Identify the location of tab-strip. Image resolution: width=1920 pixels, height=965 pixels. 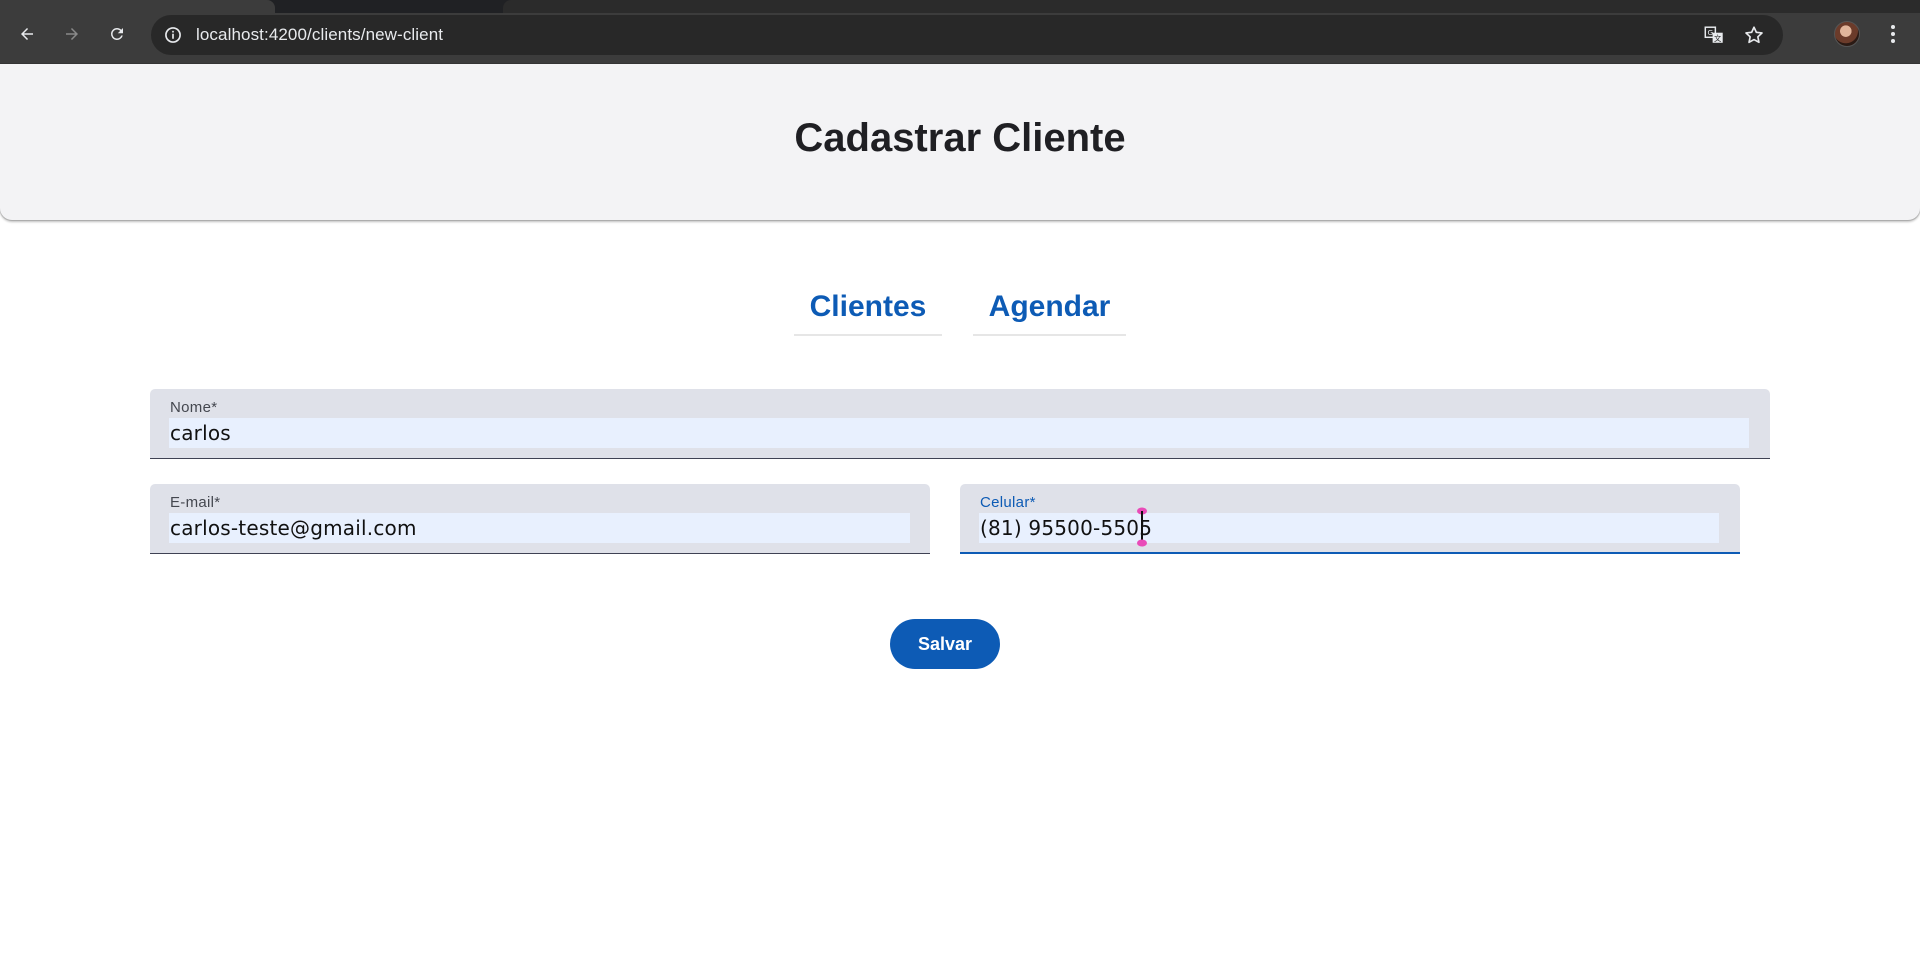
(960, 6).